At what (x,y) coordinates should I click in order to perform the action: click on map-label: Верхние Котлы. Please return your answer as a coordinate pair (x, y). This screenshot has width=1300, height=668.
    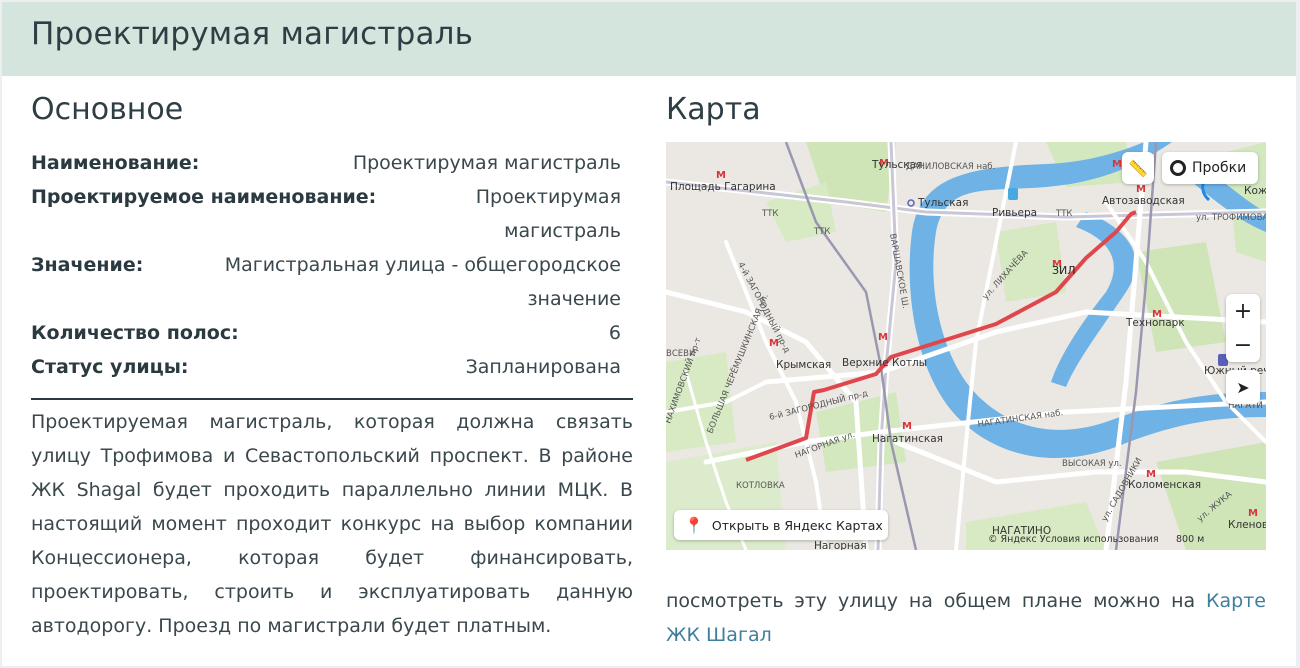
    Looking at the image, I should click on (884, 363).